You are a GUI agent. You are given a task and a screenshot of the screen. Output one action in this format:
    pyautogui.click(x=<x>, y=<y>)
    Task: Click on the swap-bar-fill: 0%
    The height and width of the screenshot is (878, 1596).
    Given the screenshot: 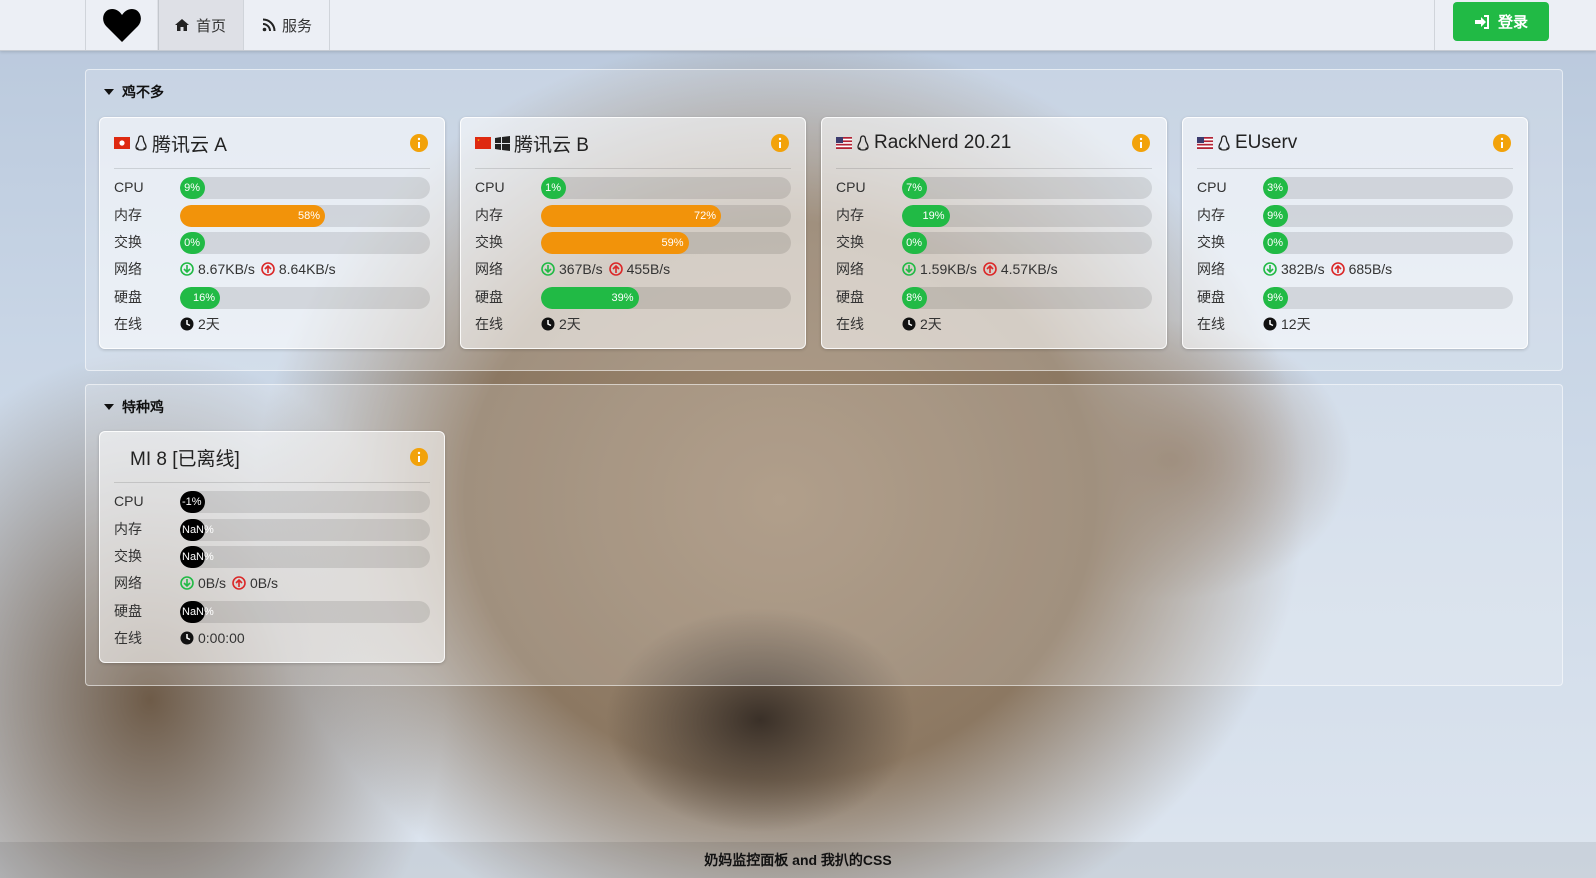 What is the action you would take?
    pyautogui.click(x=914, y=243)
    